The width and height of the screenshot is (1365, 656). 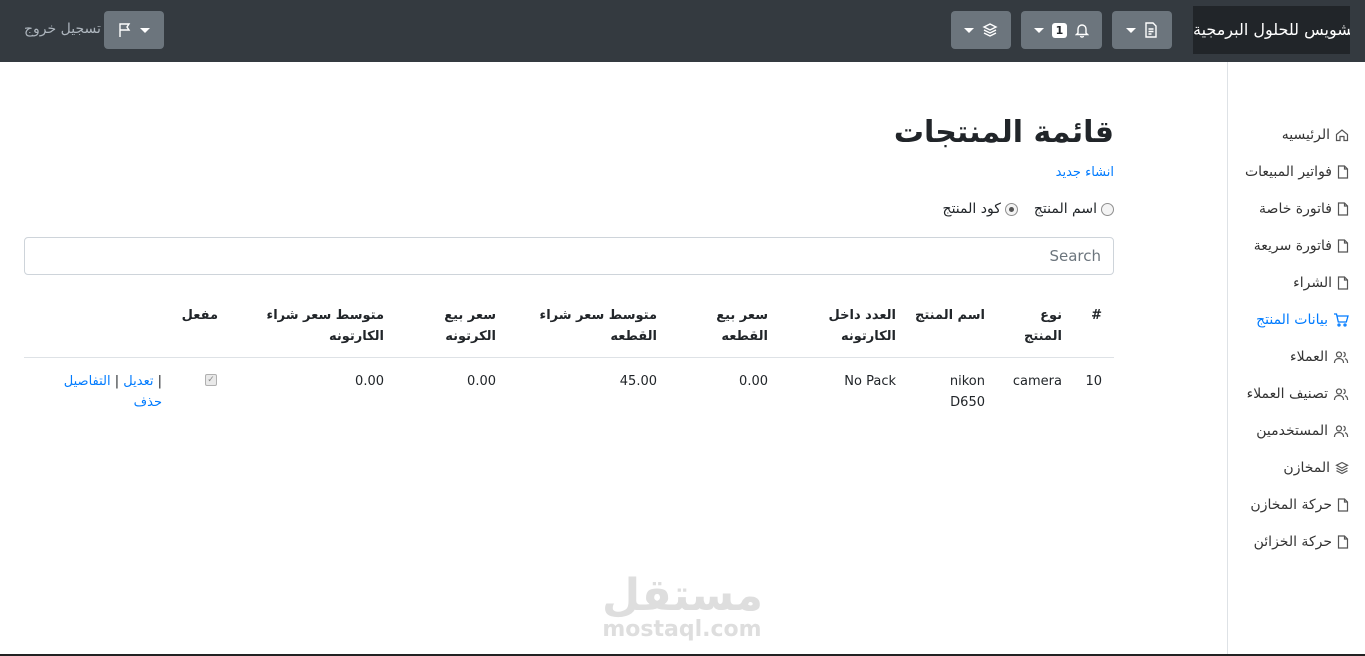 I want to click on sidebar-item-purchases: الشراء, so click(x=1321, y=283).